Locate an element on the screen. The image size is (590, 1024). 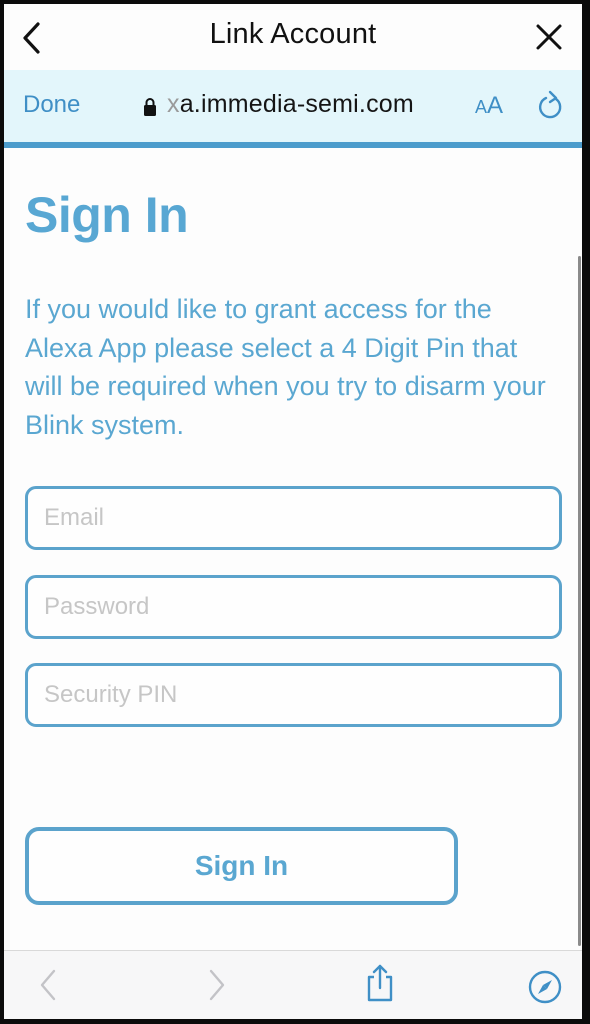
toolbar-share-button is located at coordinates (380, 982).